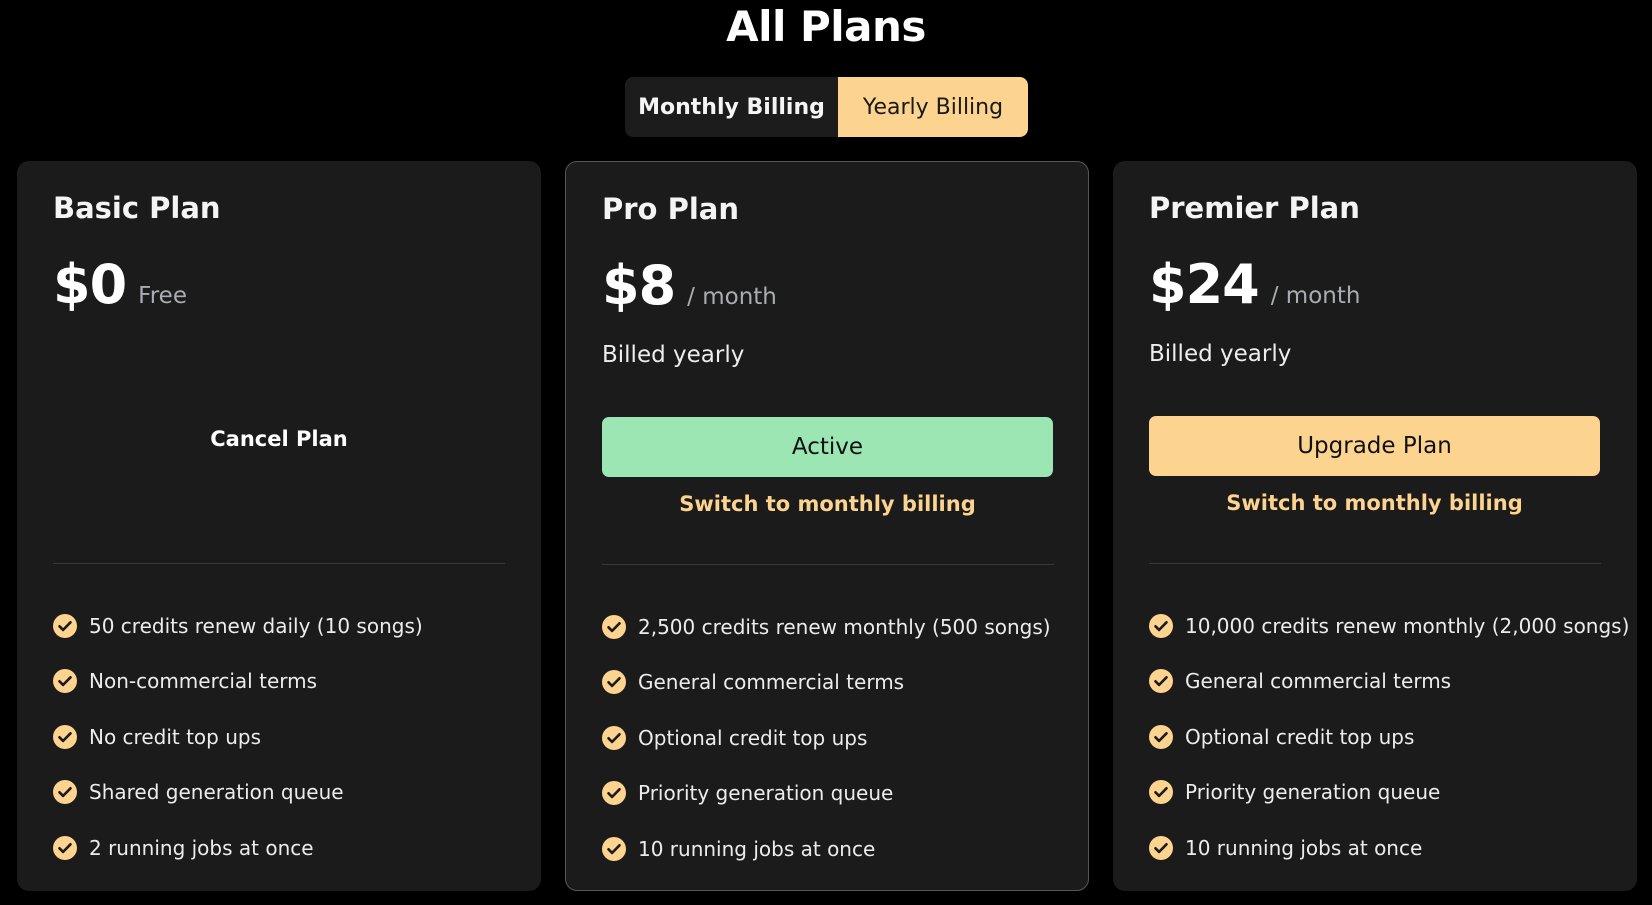  I want to click on feature-item: Non-commercial terms, so click(238, 682).